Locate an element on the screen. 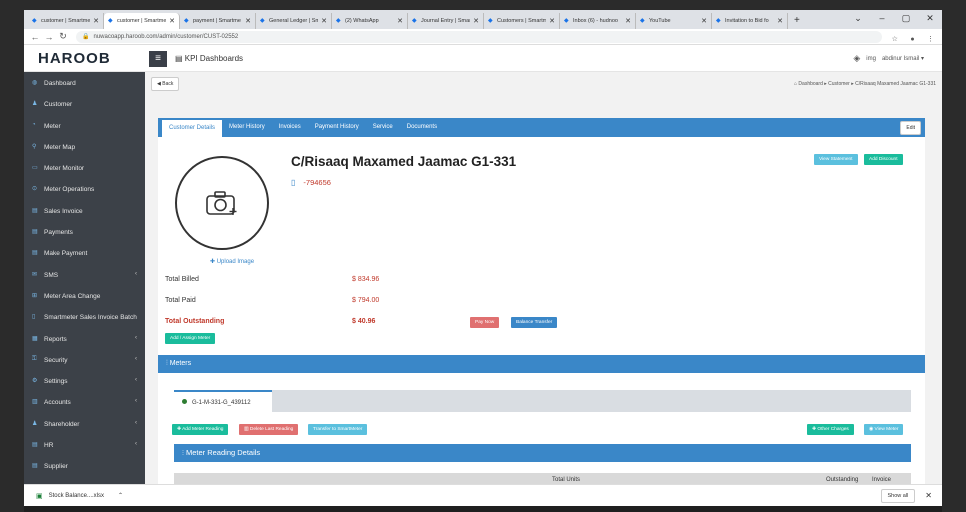 This screenshot has width=966, height=512. sidebar-item-payments: ▤ Payments is located at coordinates (84, 231).